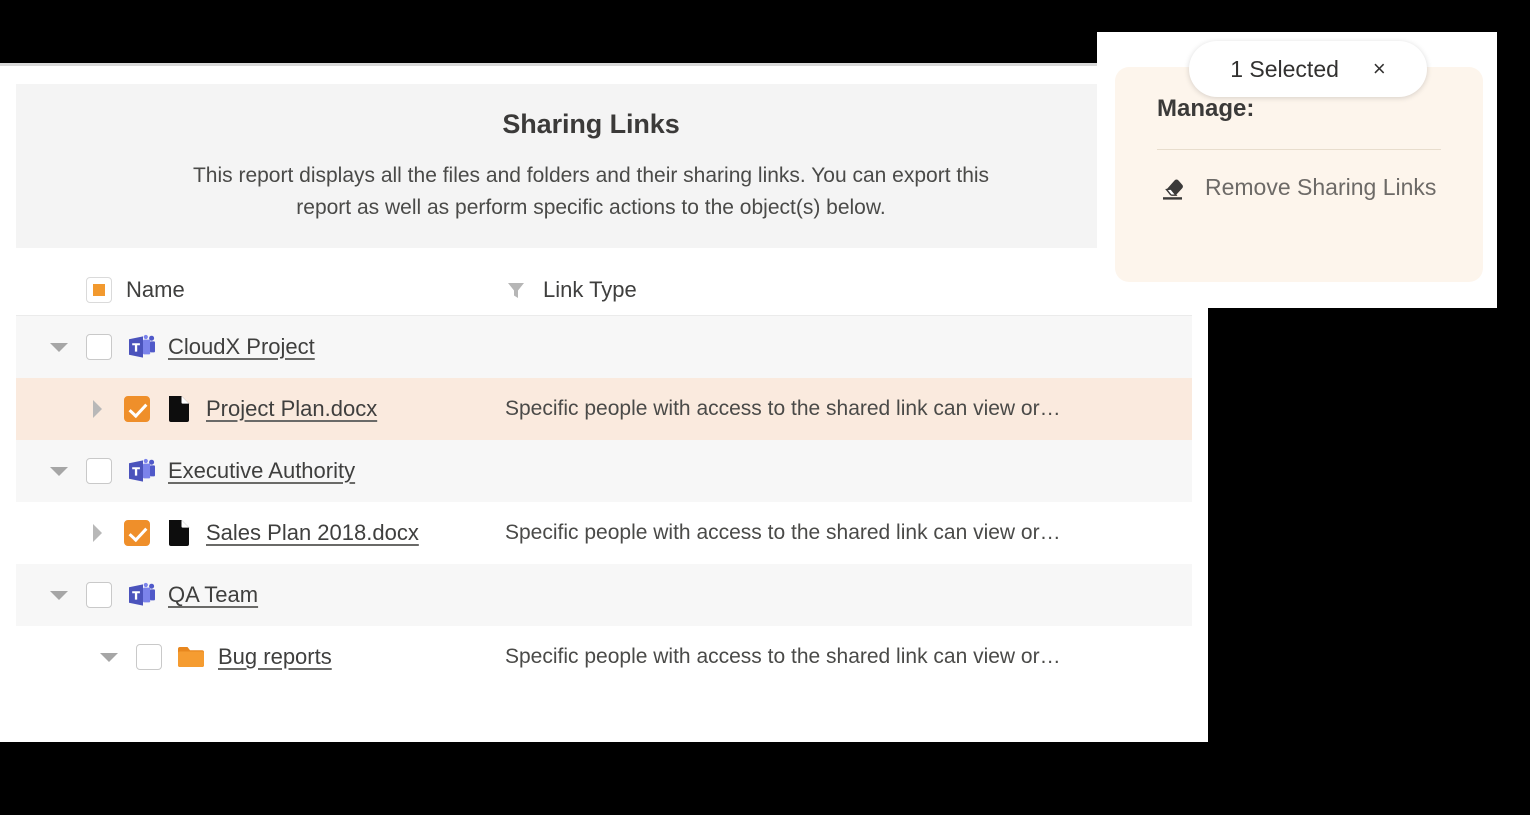 Image resolution: width=1530 pixels, height=815 pixels. Describe the element at coordinates (604, 347) in the screenshot. I see `table-row: CloudX Project` at that location.